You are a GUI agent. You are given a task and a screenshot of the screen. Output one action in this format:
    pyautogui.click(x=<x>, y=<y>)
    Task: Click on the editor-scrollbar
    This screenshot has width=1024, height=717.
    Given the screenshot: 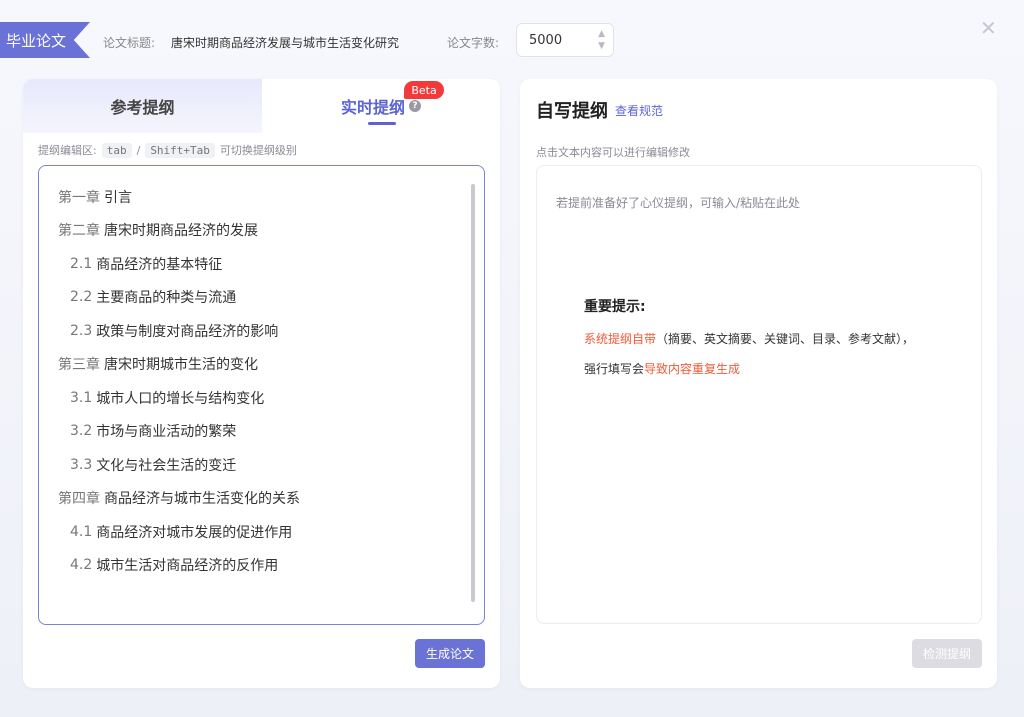 What is the action you would take?
    pyautogui.click(x=473, y=393)
    